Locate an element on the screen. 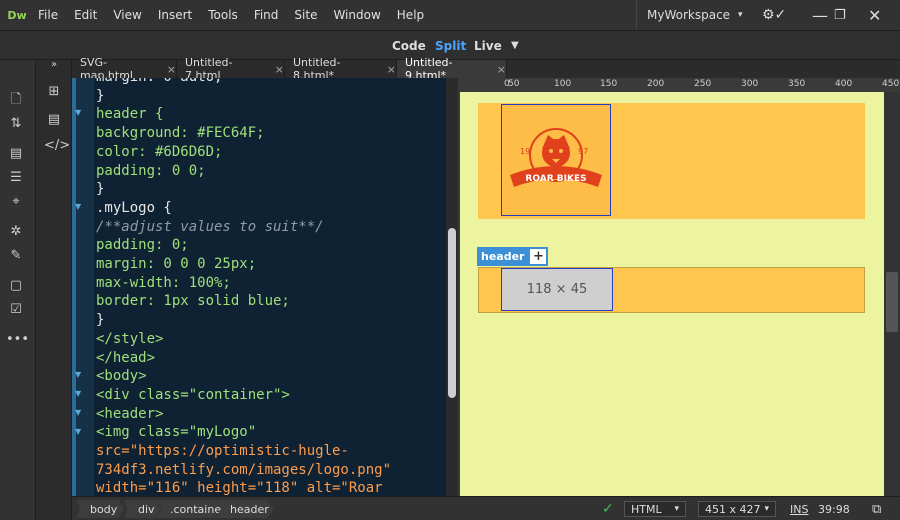 The width and height of the screenshot is (900, 520). menu-tools: Tools is located at coordinates (223, 15).